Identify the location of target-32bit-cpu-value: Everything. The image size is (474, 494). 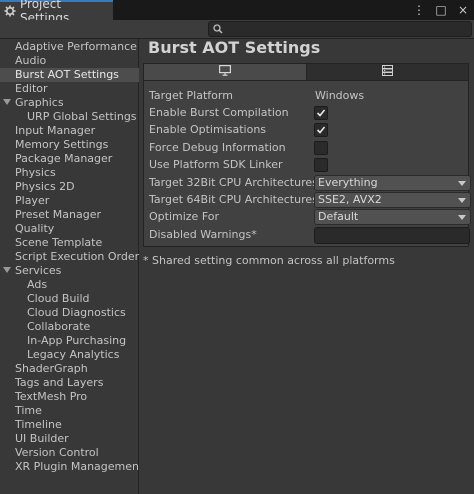
(348, 182).